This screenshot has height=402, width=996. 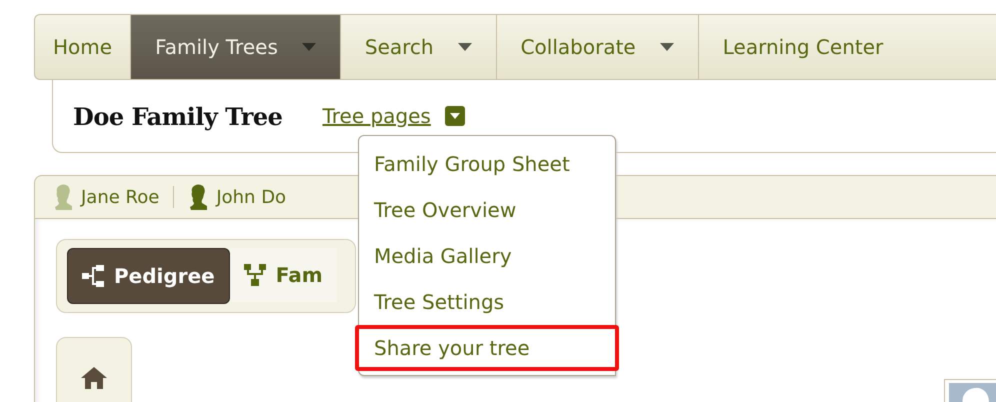 I want to click on menu-item: Family Group Sheet, so click(x=487, y=164).